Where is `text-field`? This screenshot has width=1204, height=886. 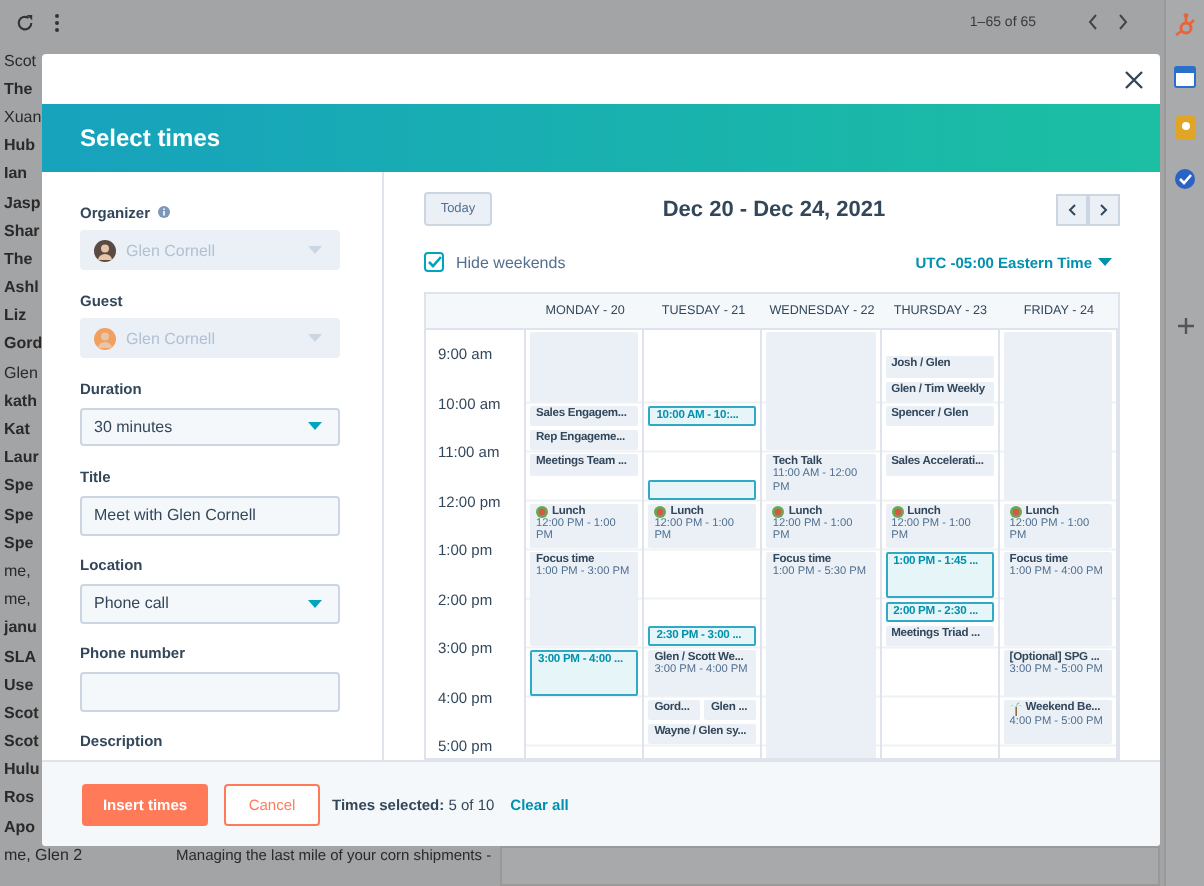
text-field is located at coordinates (210, 691).